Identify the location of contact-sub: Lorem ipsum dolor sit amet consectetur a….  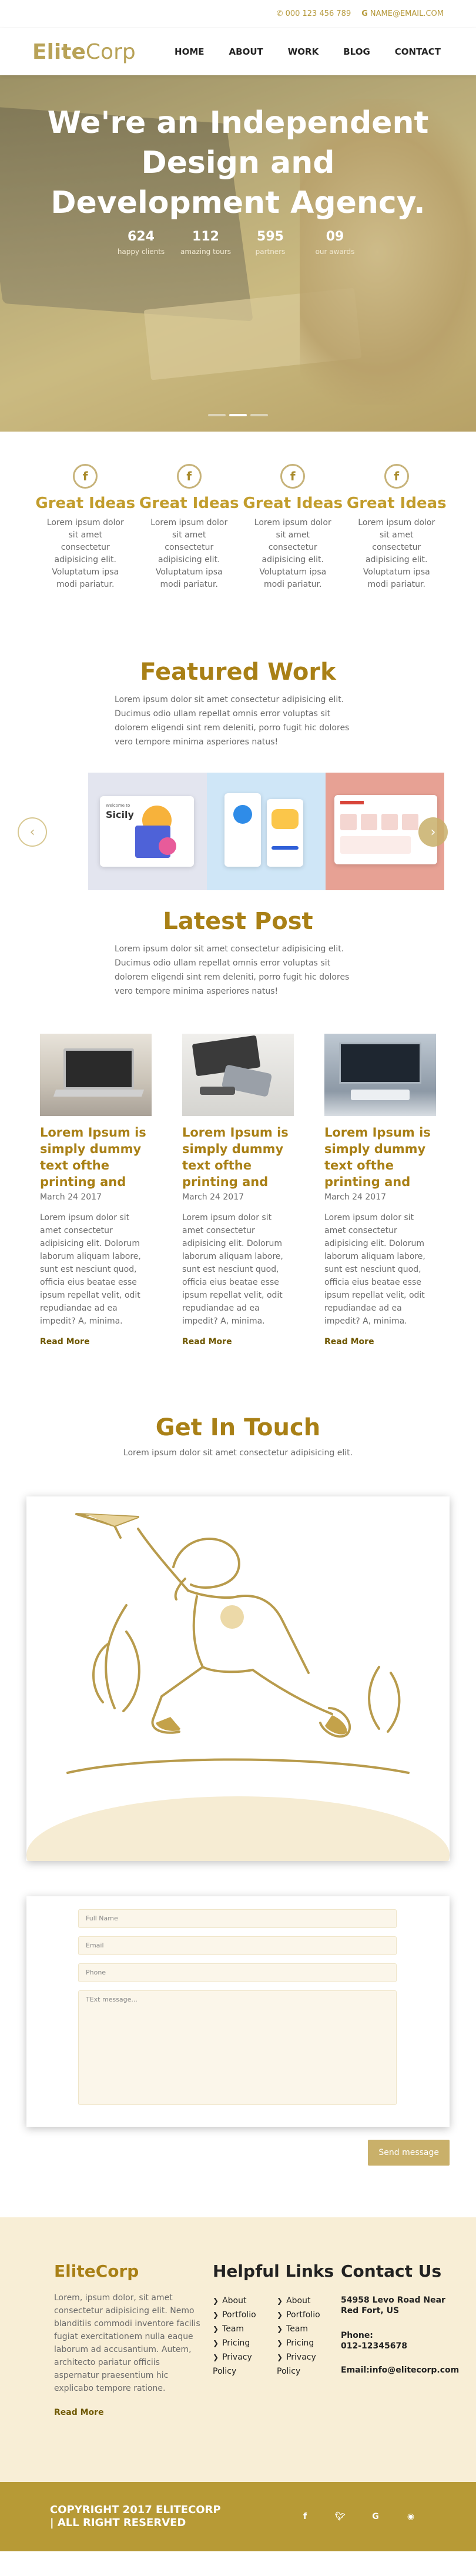
(238, 1453).